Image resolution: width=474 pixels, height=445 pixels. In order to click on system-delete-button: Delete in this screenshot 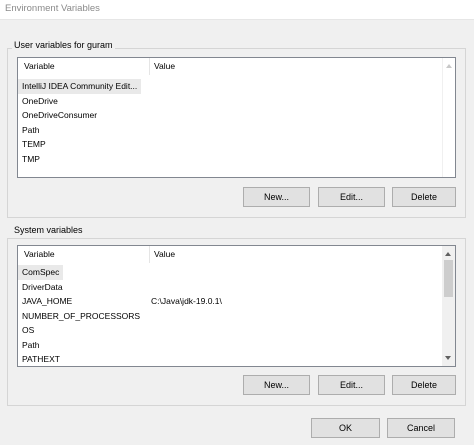, I will do `click(424, 385)`.